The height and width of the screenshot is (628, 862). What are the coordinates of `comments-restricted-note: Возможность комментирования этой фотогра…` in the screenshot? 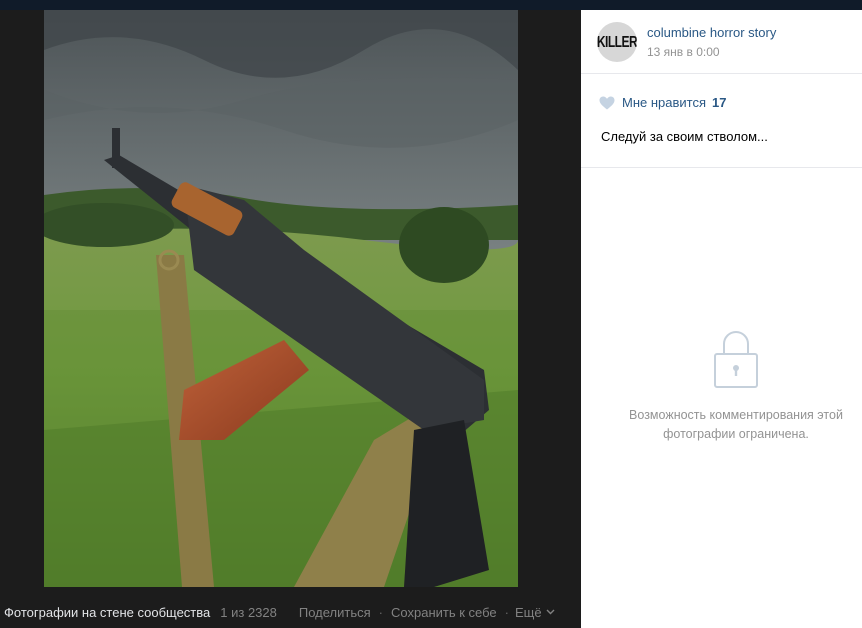 It's located at (736, 424).